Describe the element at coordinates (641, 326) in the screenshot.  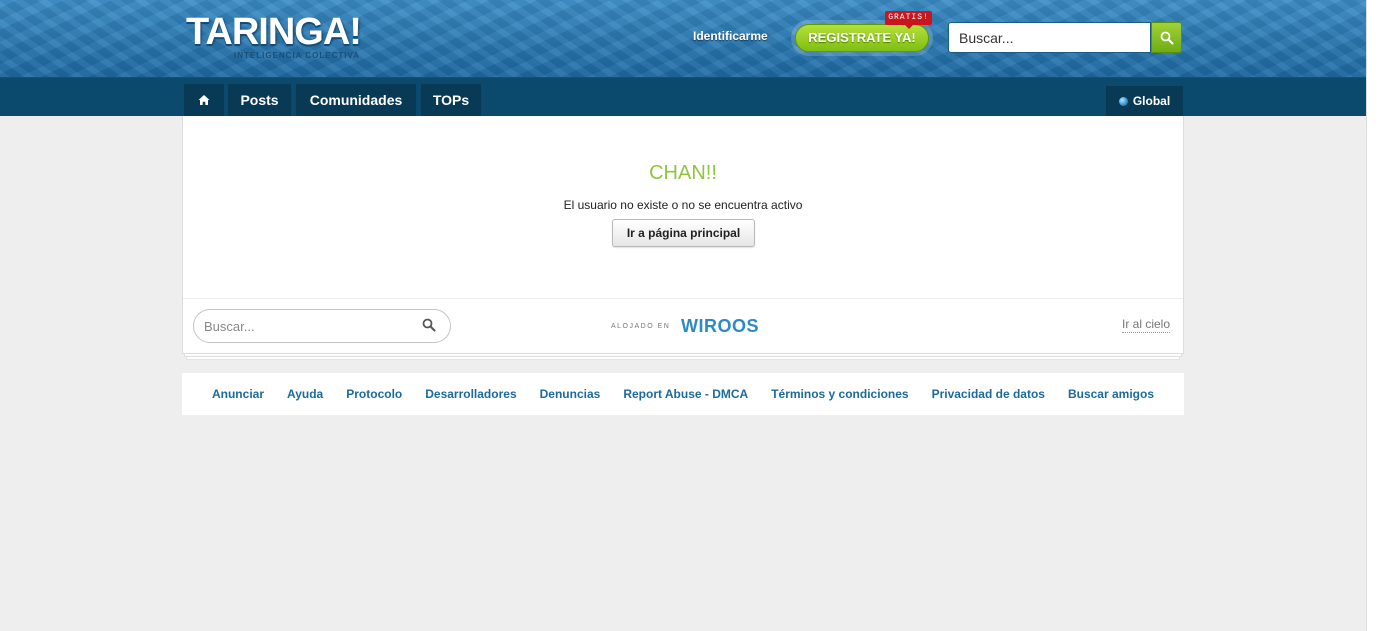
I see `hosted-label: ALOJADO EN` at that location.